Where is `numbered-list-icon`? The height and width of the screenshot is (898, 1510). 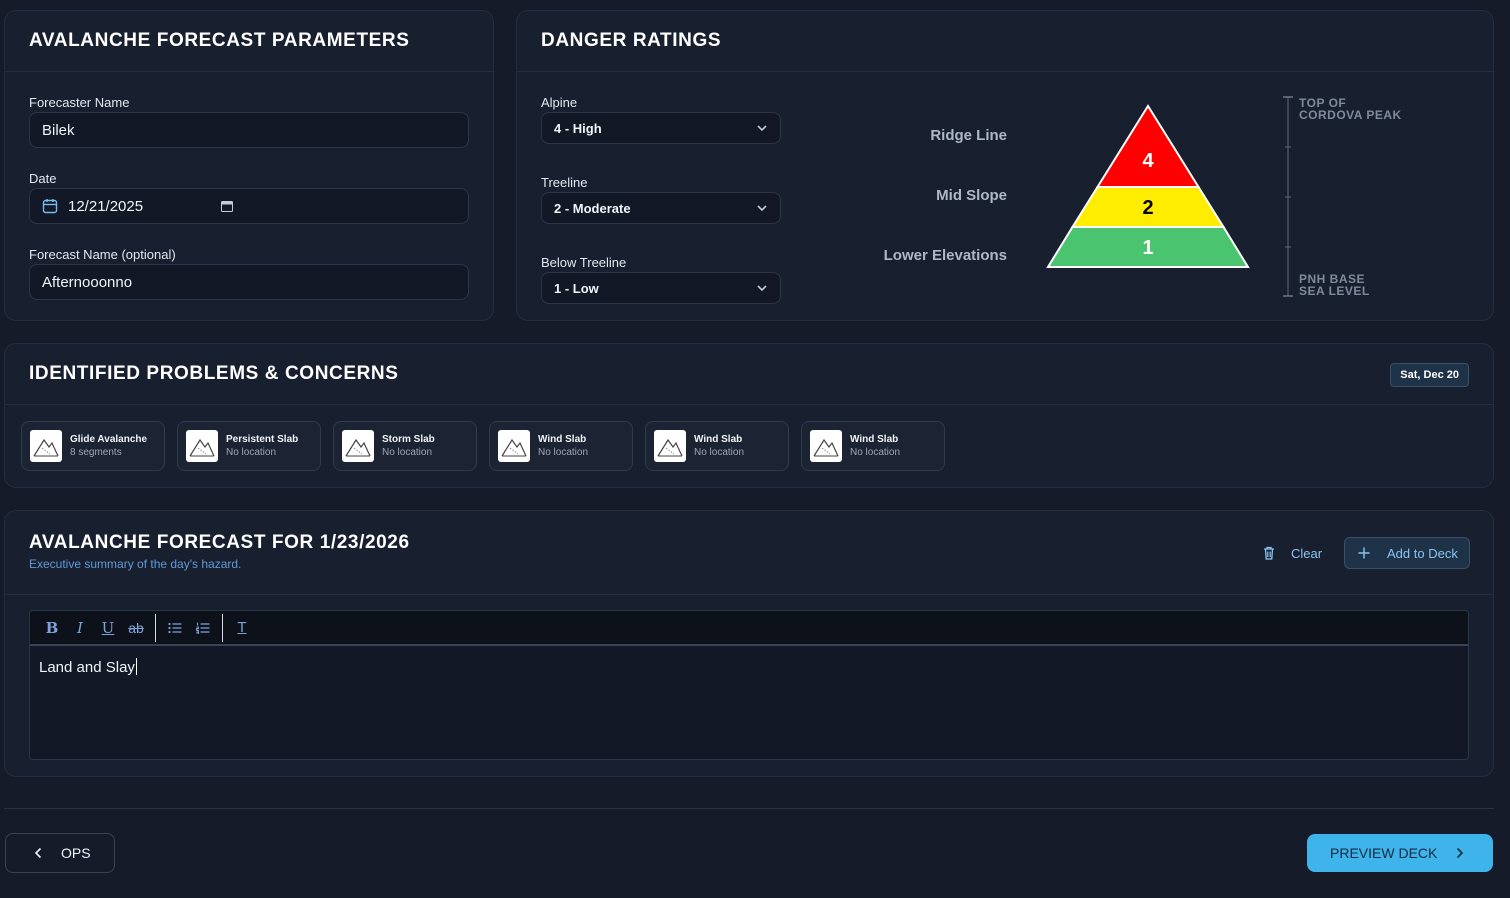 numbered-list-icon is located at coordinates (203, 628).